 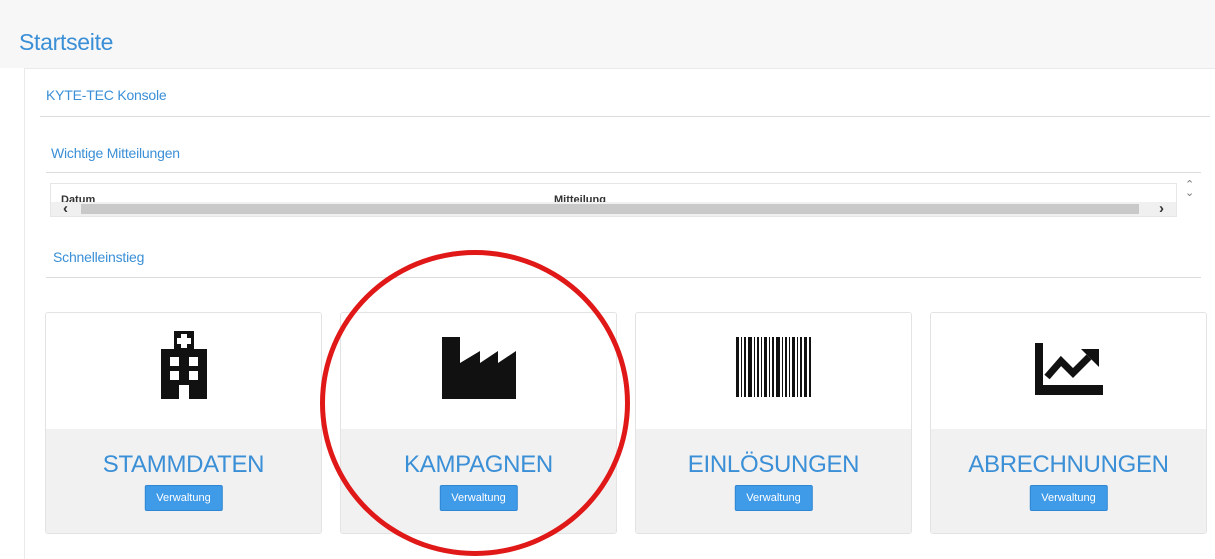 What do you see at coordinates (66, 42) in the screenshot?
I see `page-title: Startseite` at bounding box center [66, 42].